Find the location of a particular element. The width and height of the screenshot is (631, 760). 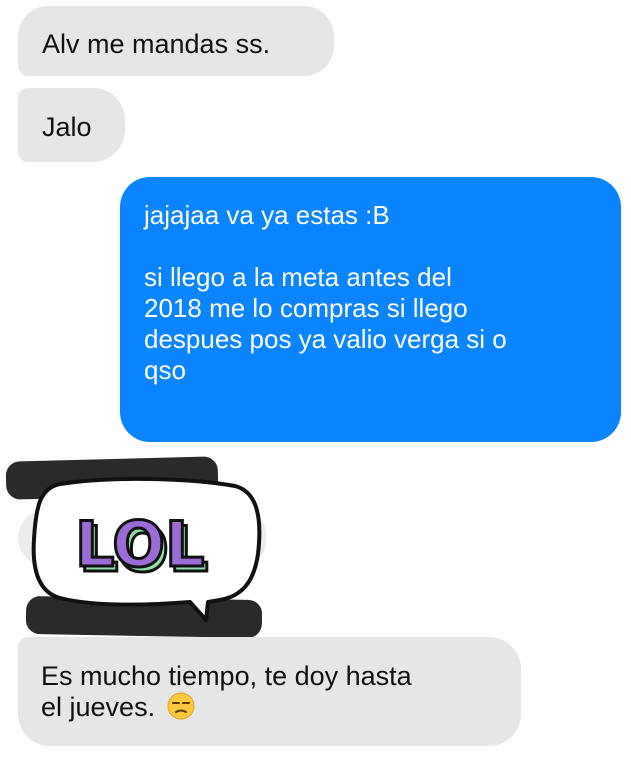

lol-sticker: LOL LOL is located at coordinates (146, 548).